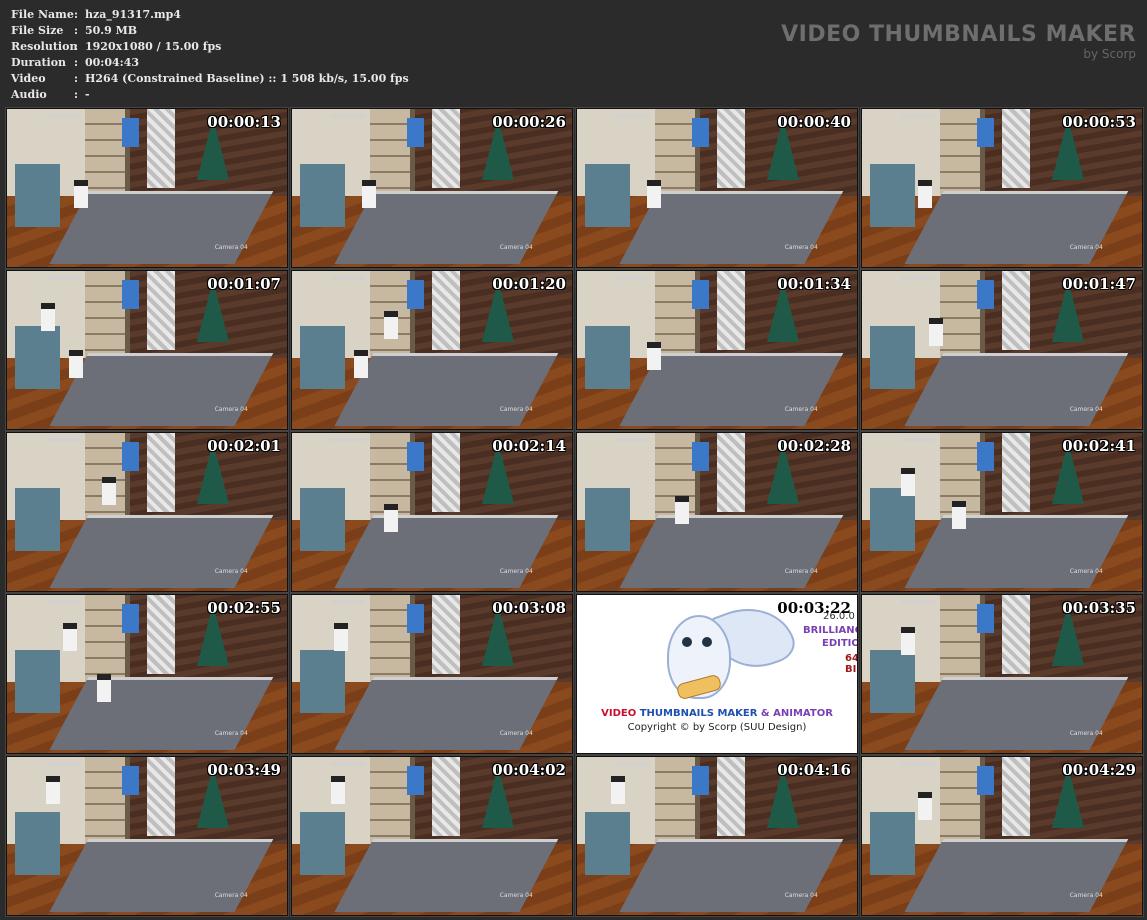  Describe the element at coordinates (39, 62) in the screenshot. I see `info-key: Duration` at that location.